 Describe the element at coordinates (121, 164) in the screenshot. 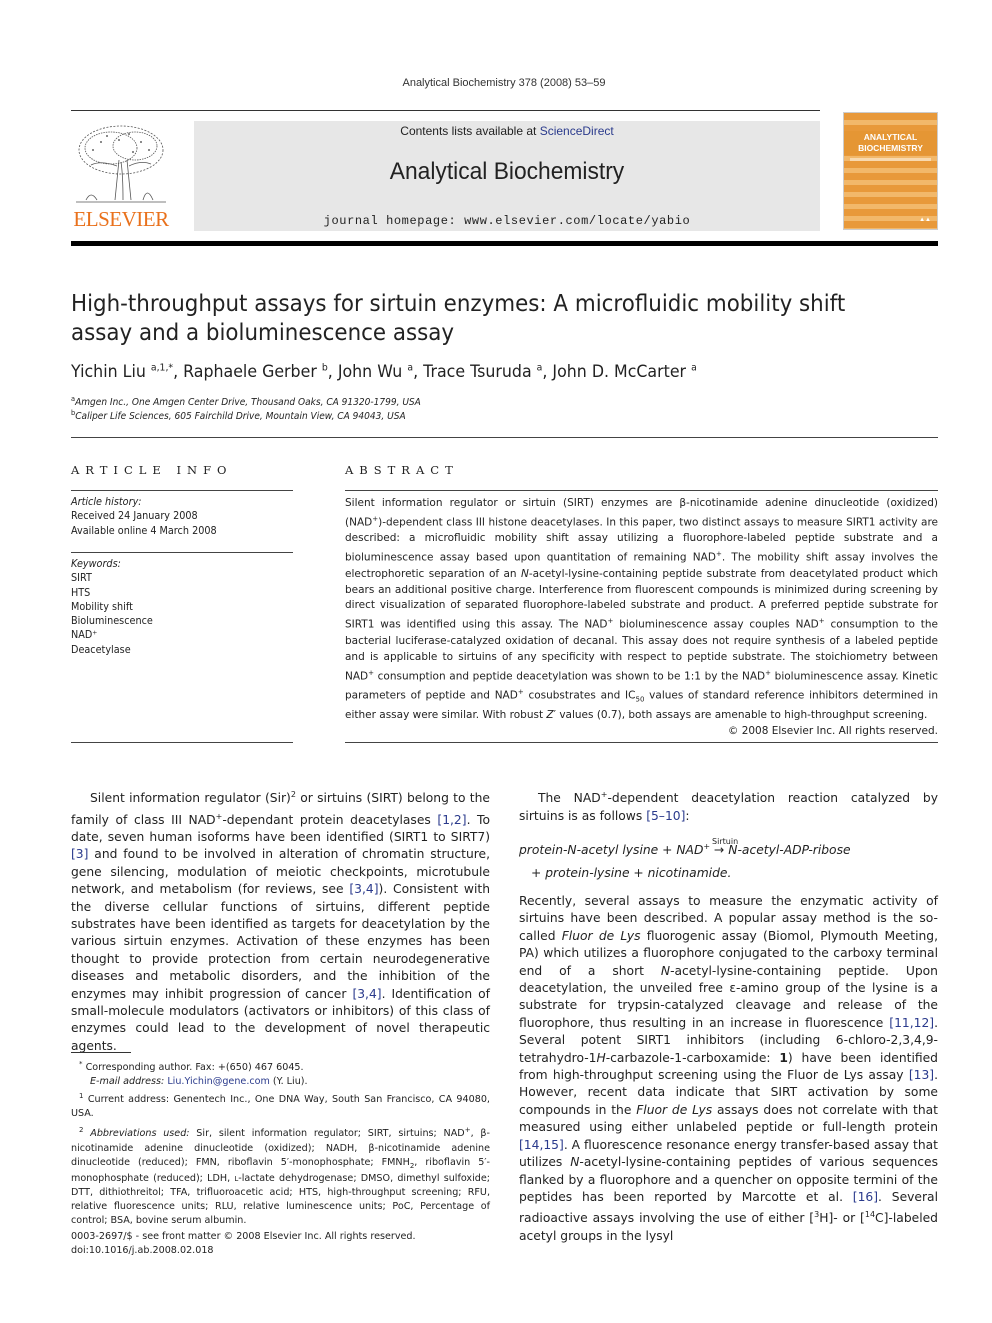

I see `tree-icon` at that location.